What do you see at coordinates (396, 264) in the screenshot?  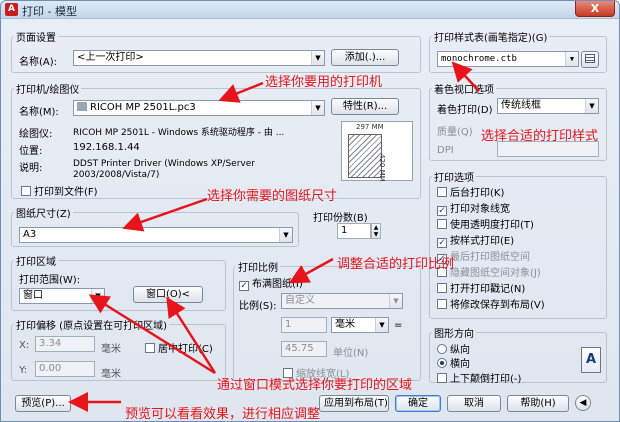 I see `annotation-scale: 调整合适的打印比例` at bounding box center [396, 264].